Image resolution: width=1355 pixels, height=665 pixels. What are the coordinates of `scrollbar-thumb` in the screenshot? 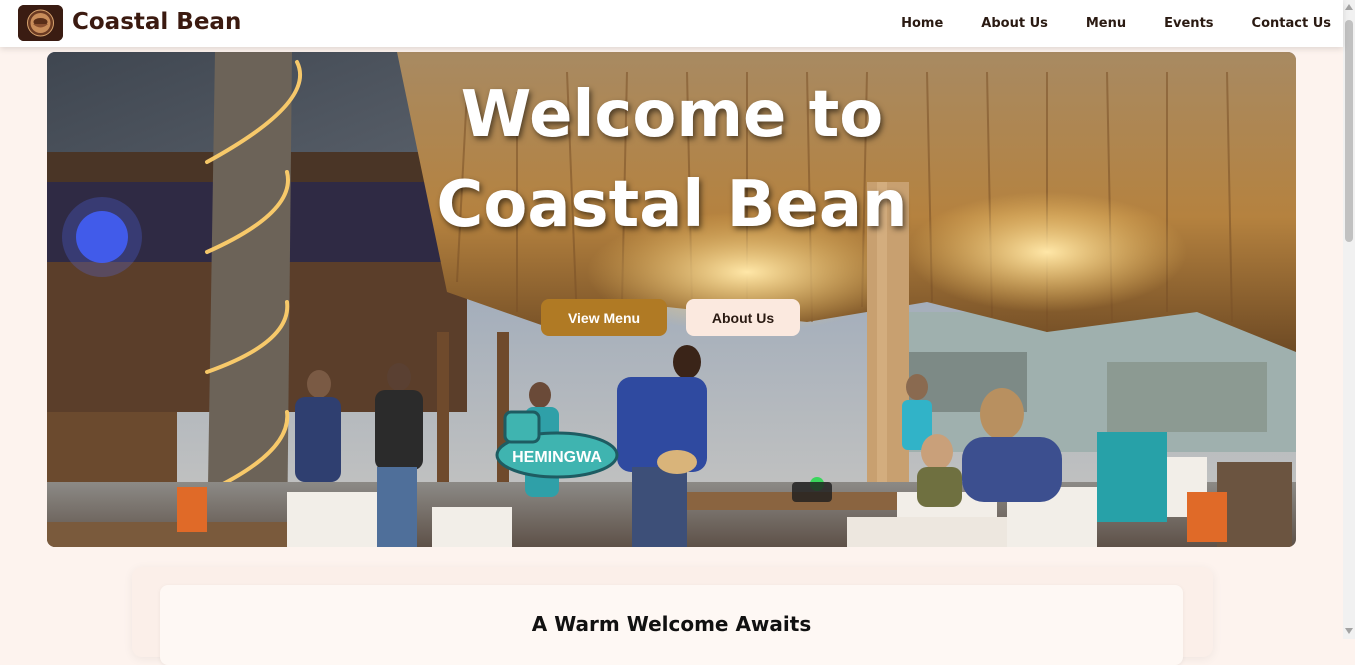 It's located at (1349, 131).